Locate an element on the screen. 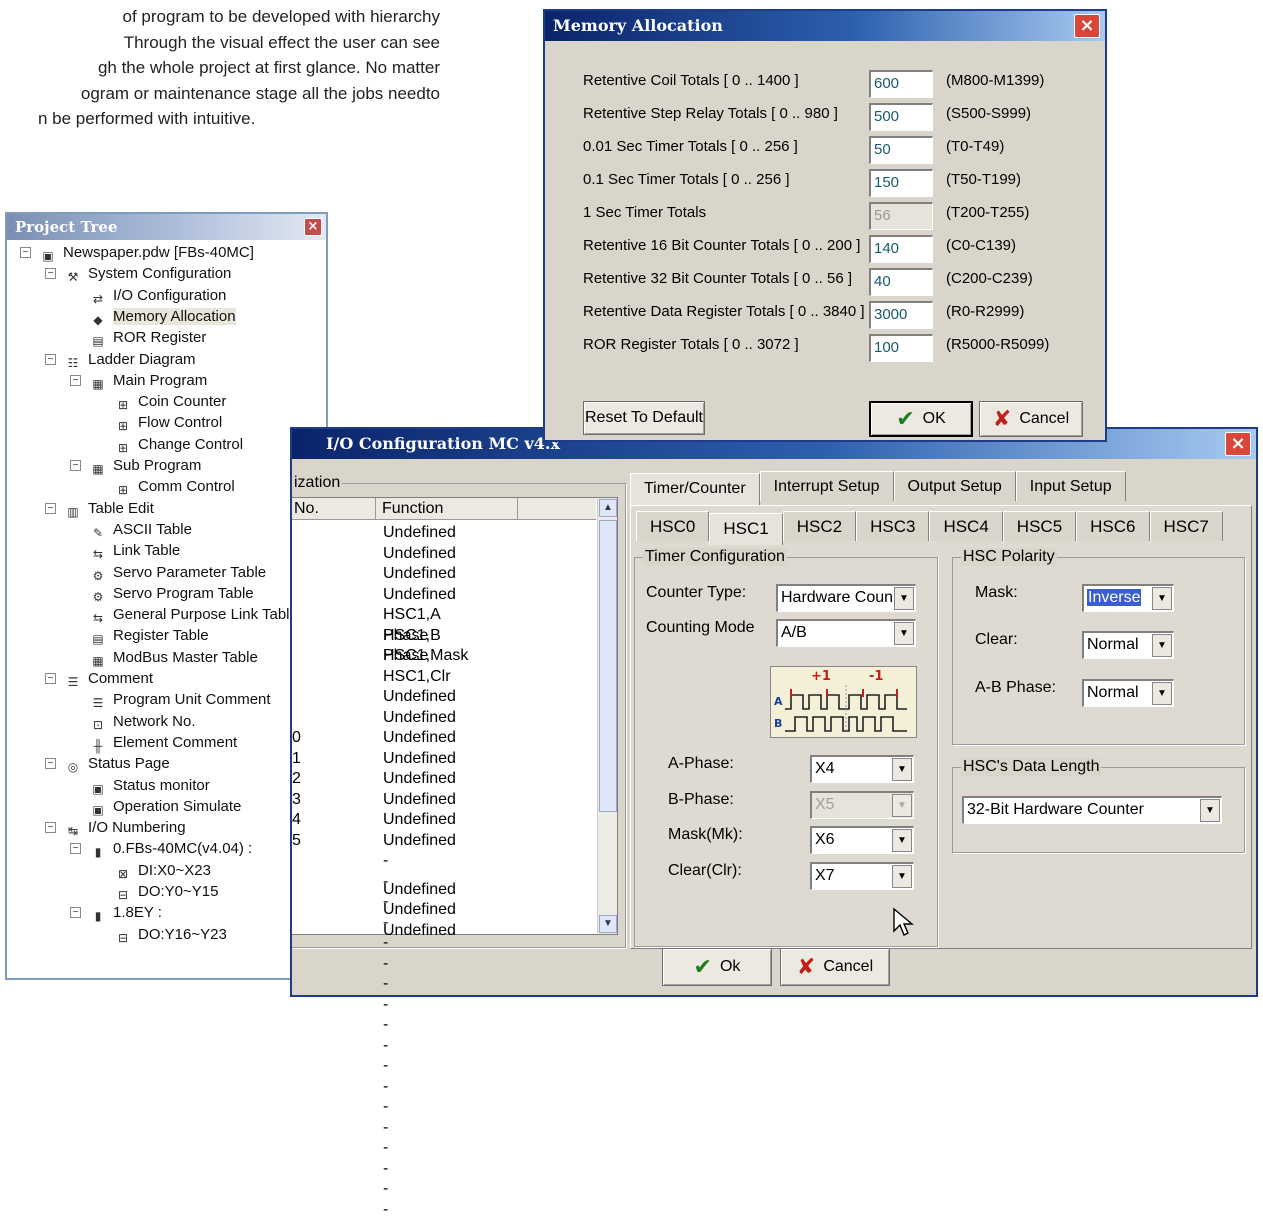 This screenshot has height=1220, width=1263. tree-node: ⊟ DO:Y0~Y15 is located at coordinates (166, 891).